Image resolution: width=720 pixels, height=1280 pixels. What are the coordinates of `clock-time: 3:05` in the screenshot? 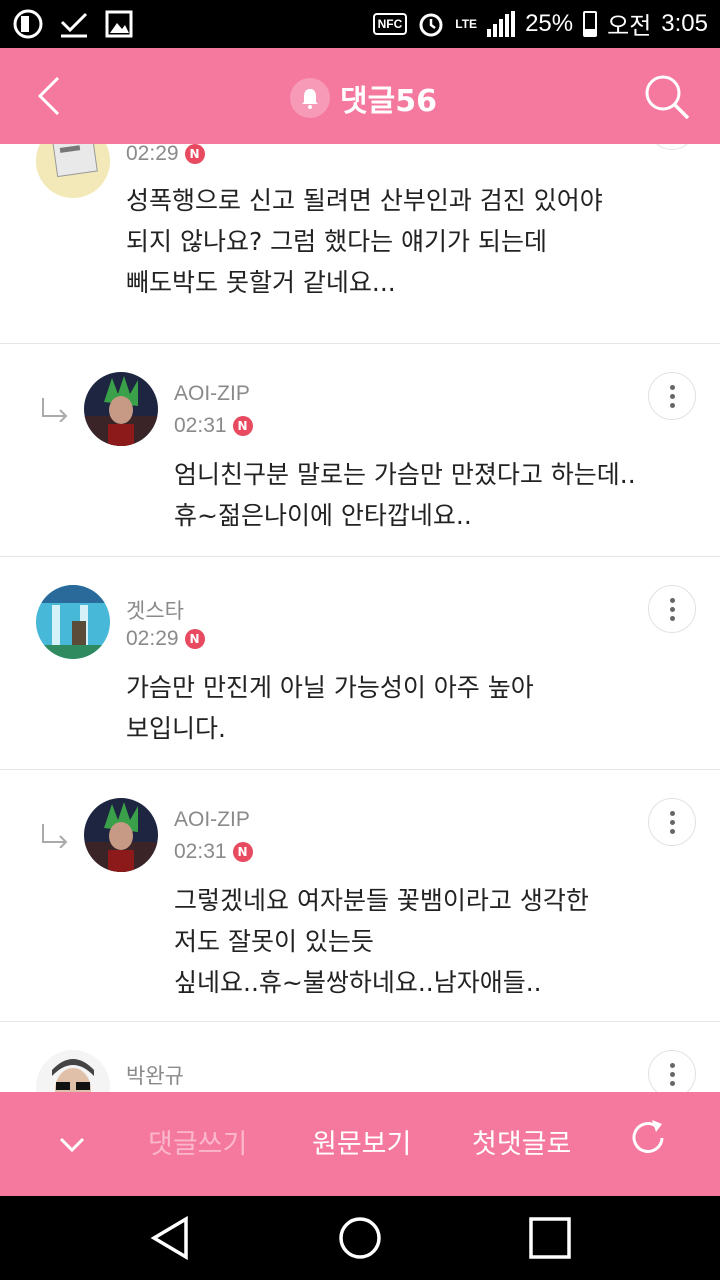 It's located at (684, 23).